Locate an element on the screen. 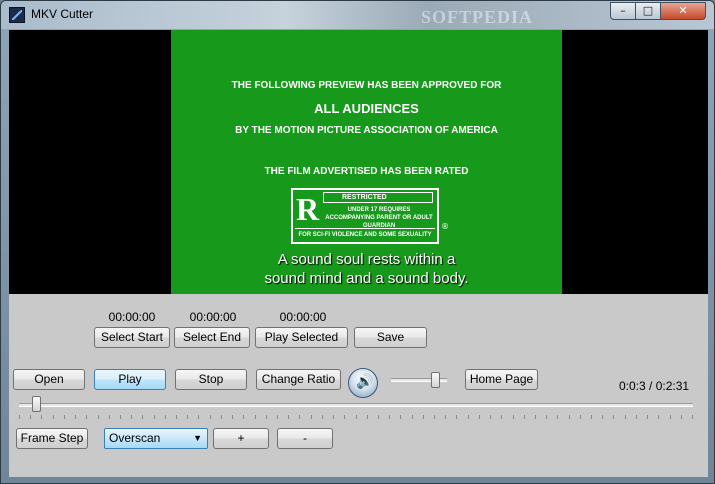  seek-ticks is located at coordinates (356, 417).